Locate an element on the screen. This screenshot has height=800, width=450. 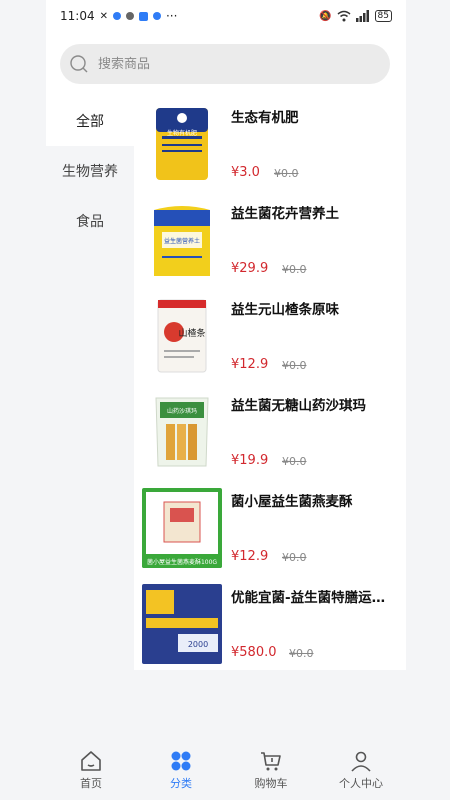
product-image-text: 生物有机肥 is located at coordinates (182, 133).